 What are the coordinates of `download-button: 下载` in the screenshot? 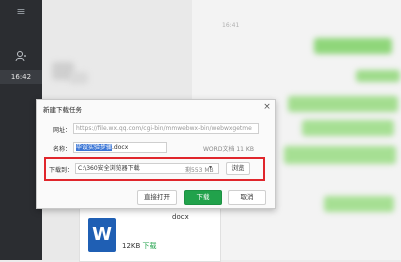 It's located at (203, 197).